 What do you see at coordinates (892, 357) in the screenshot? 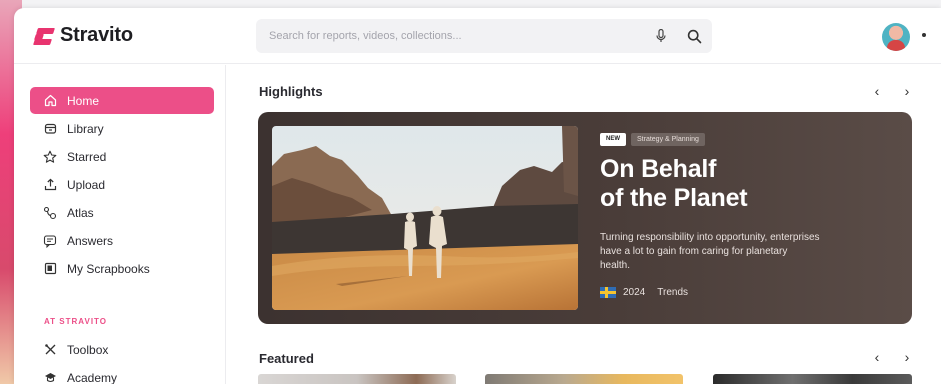
I see `featured-carousel-controls: ‹ ›` at bounding box center [892, 357].